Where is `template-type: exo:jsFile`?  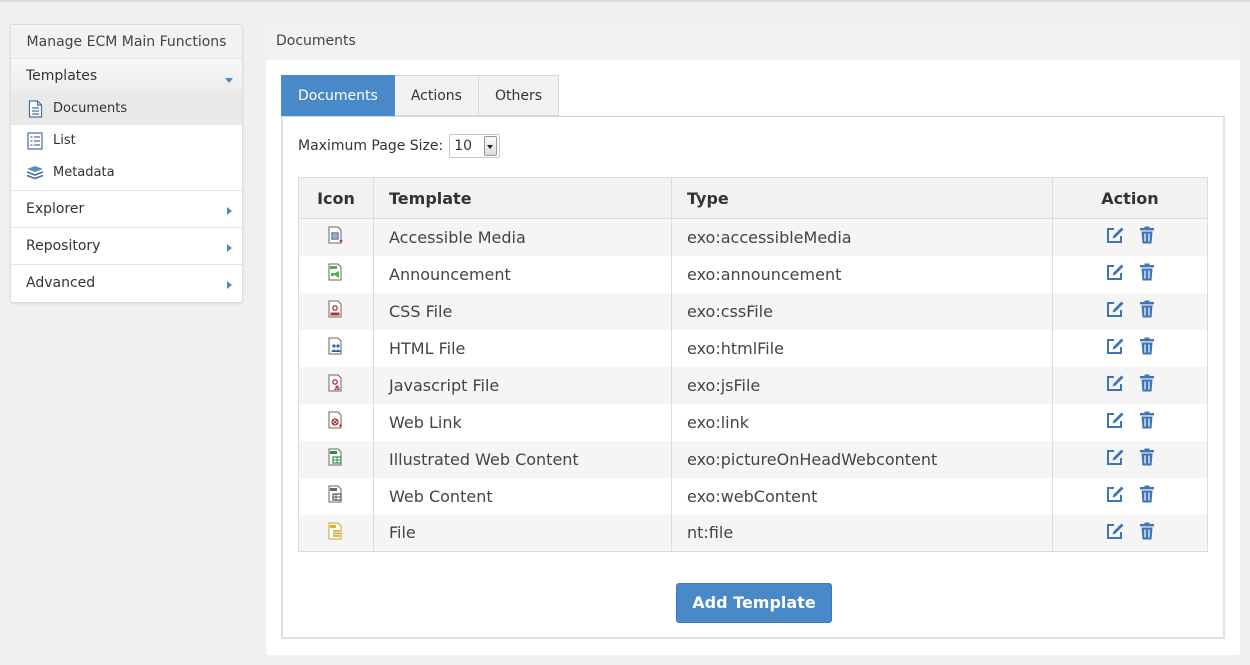 template-type: exo:jsFile is located at coordinates (862, 385).